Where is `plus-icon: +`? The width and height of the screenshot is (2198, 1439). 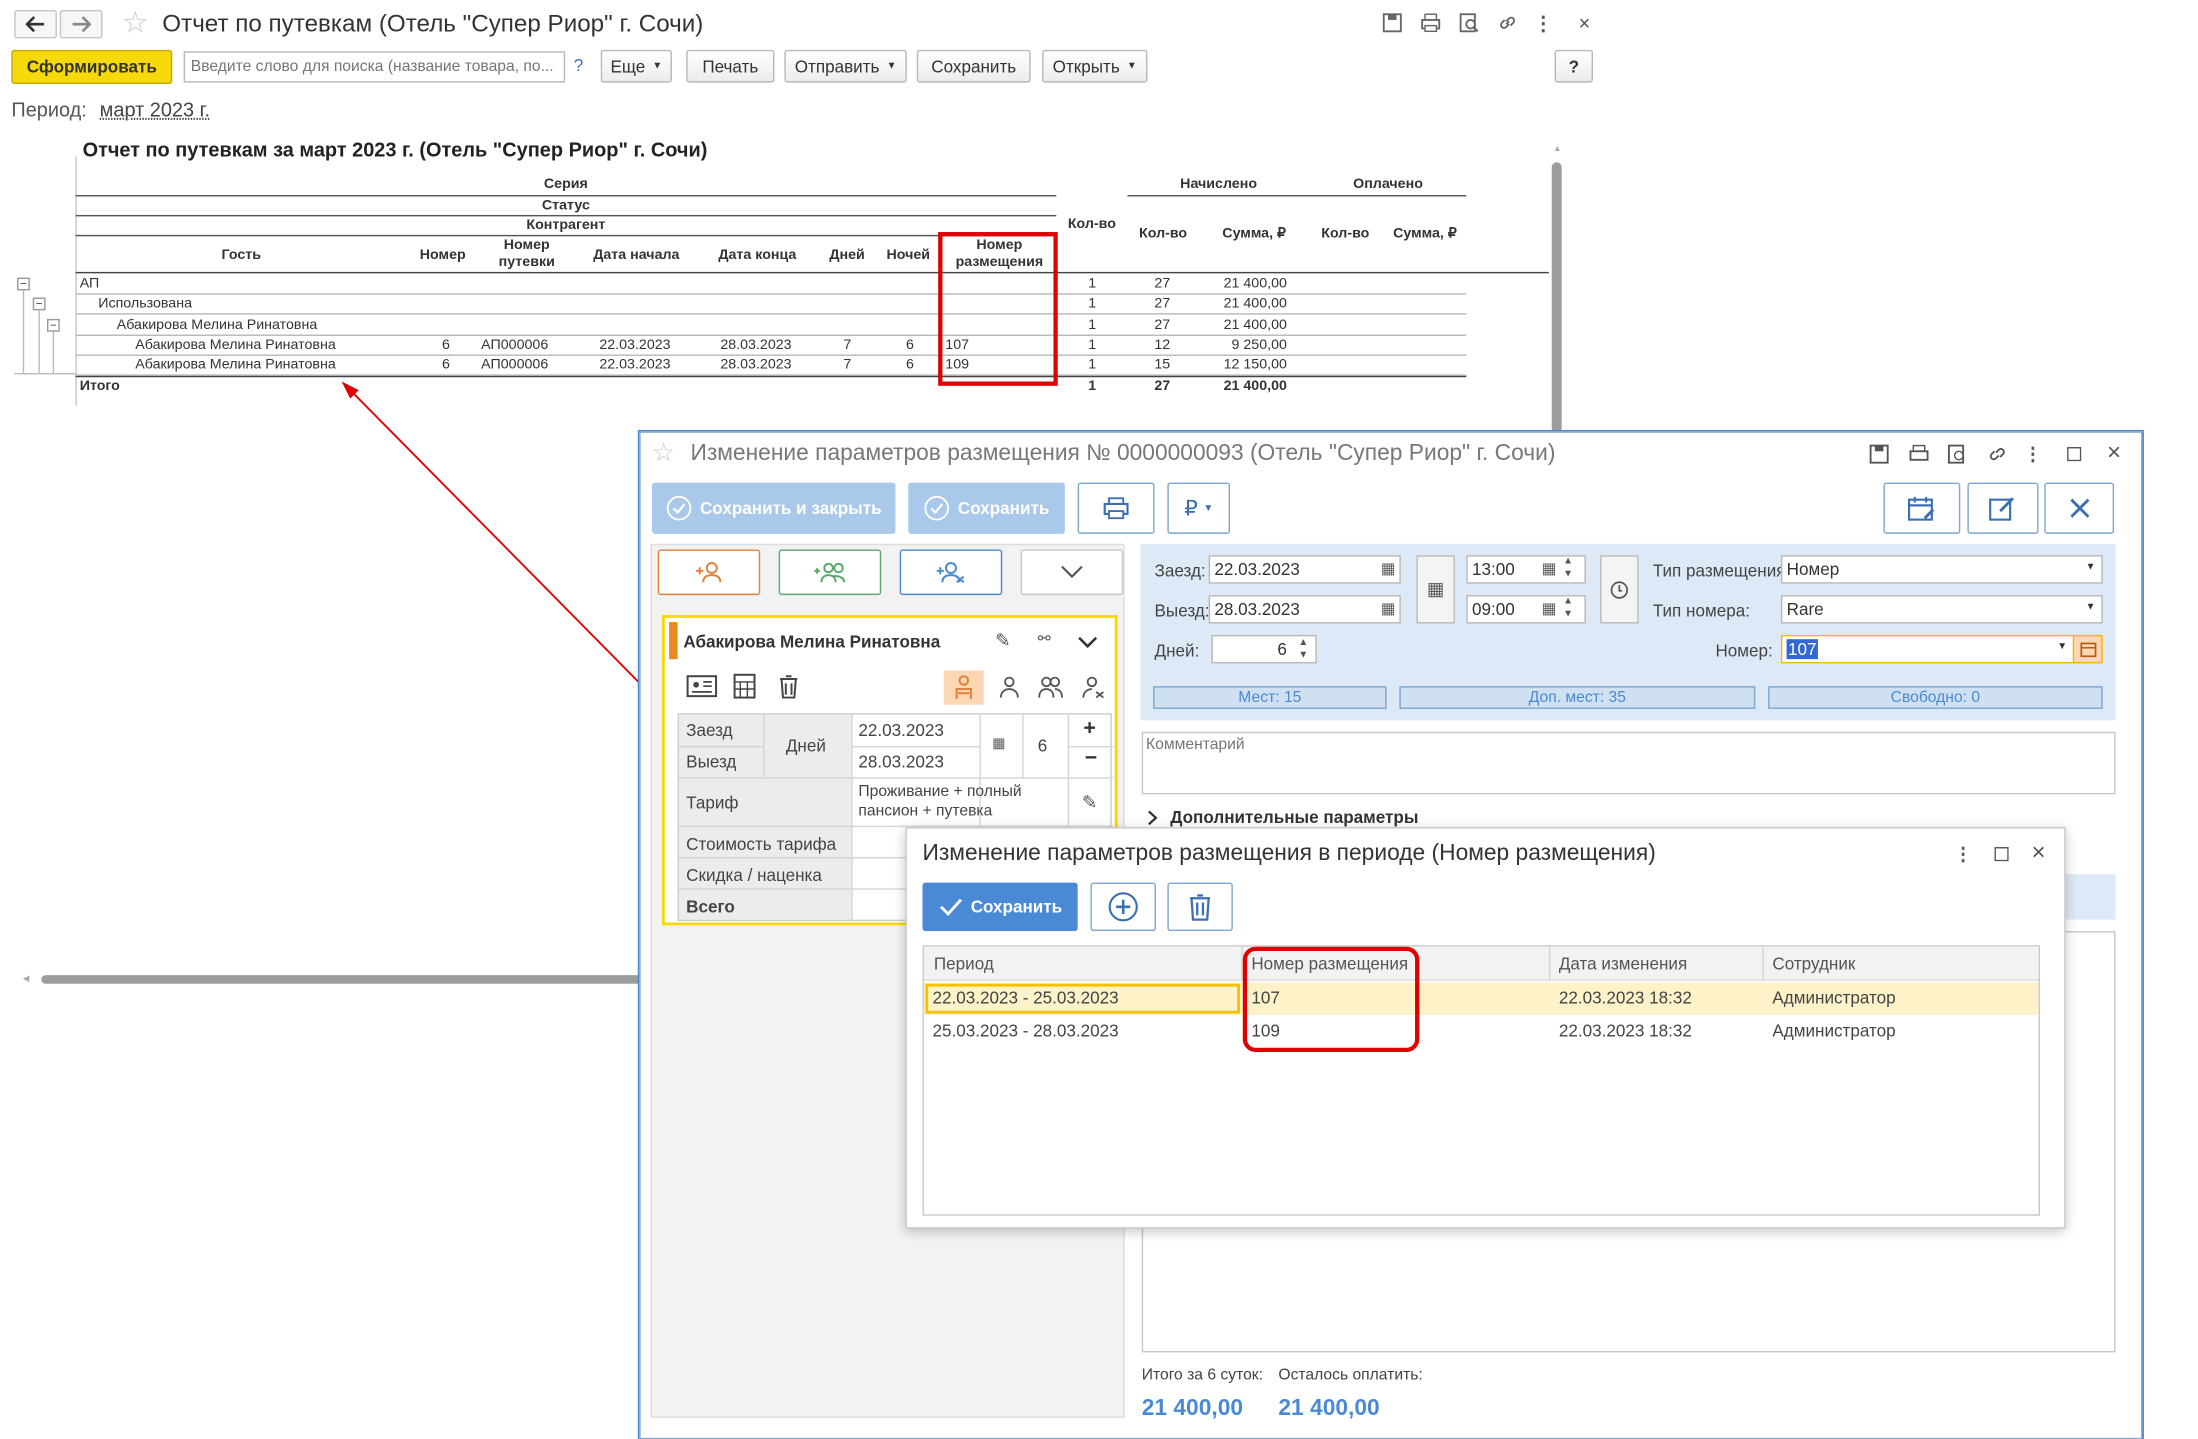
plus-icon: + is located at coordinates (1089, 728).